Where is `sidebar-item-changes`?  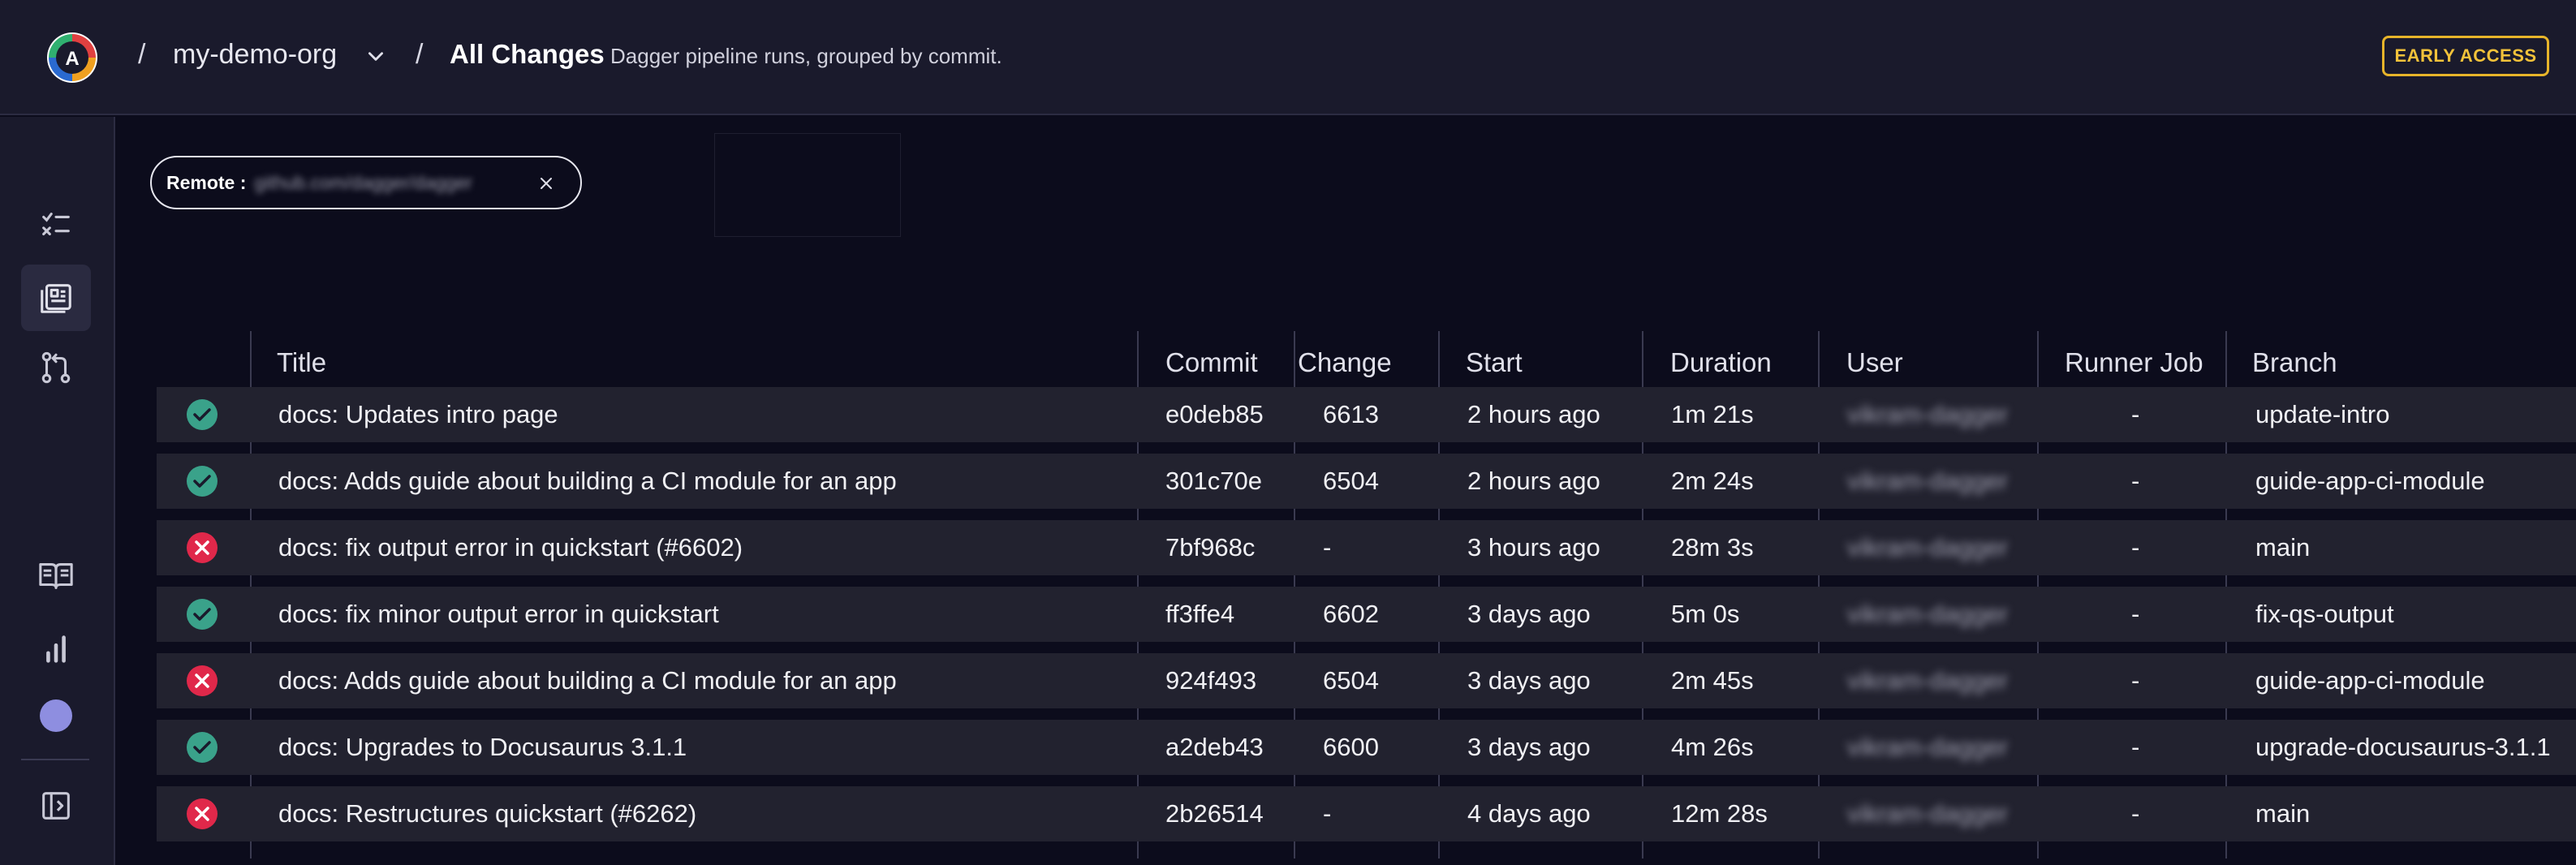
sidebar-item-changes is located at coordinates (56, 298).